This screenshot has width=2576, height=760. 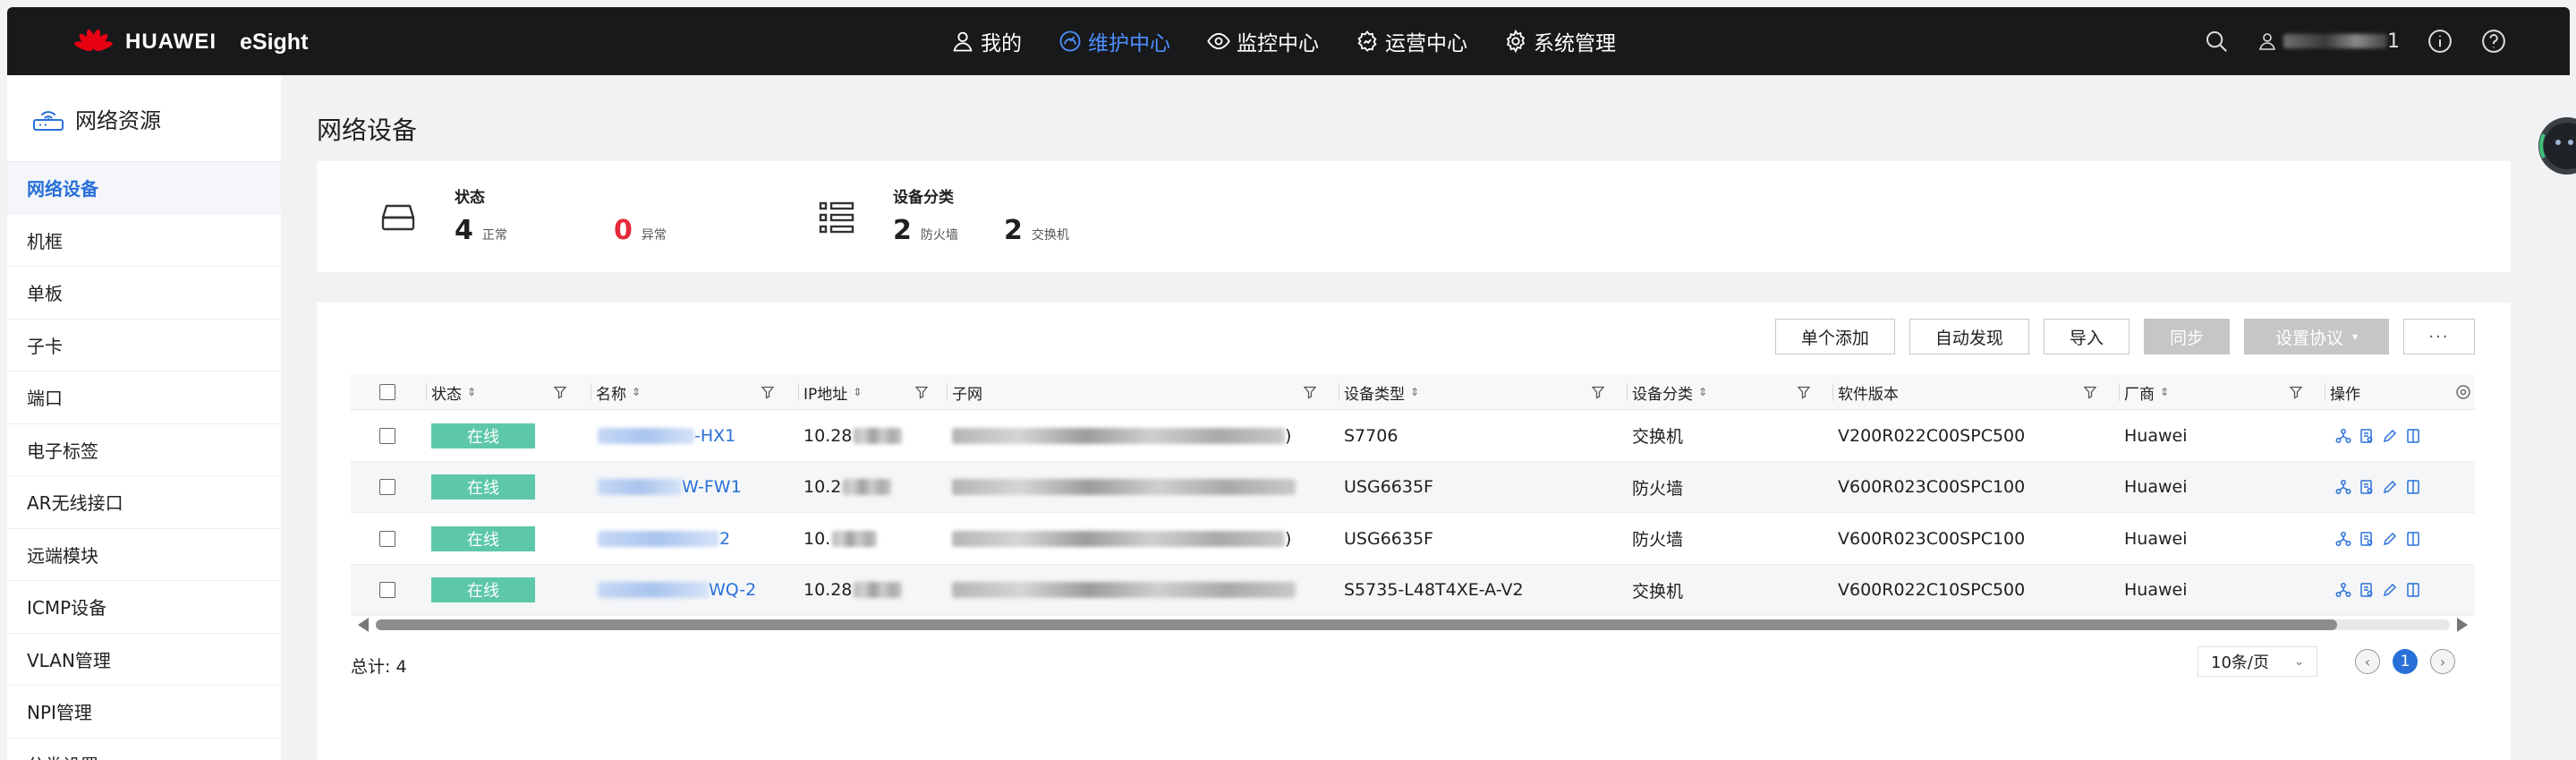 What do you see at coordinates (144, 241) in the screenshot?
I see `sidebar-item-chassis: 机框` at bounding box center [144, 241].